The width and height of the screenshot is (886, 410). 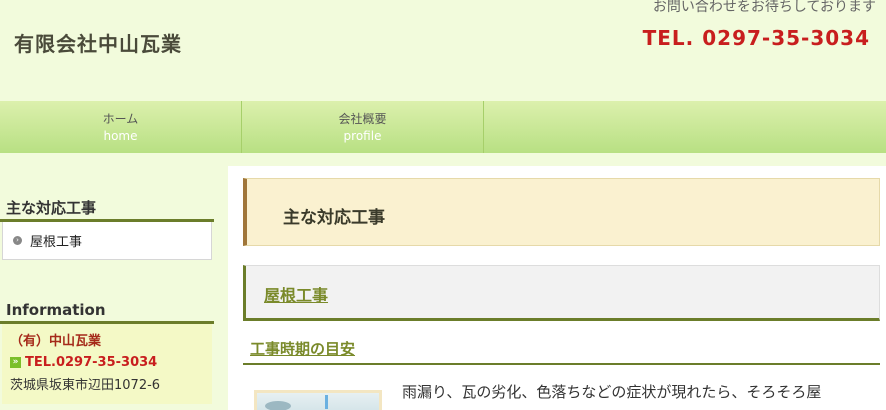 What do you see at coordinates (362, 136) in the screenshot?
I see `nav-item-sublabel: profile` at bounding box center [362, 136].